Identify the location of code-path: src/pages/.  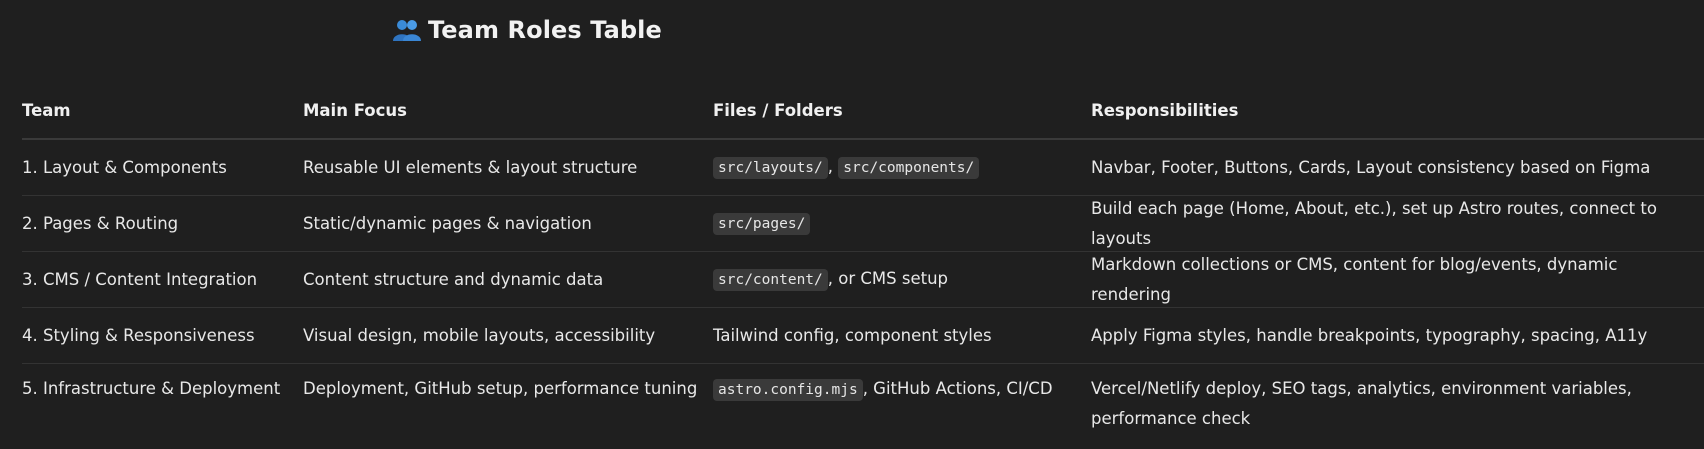
(762, 224).